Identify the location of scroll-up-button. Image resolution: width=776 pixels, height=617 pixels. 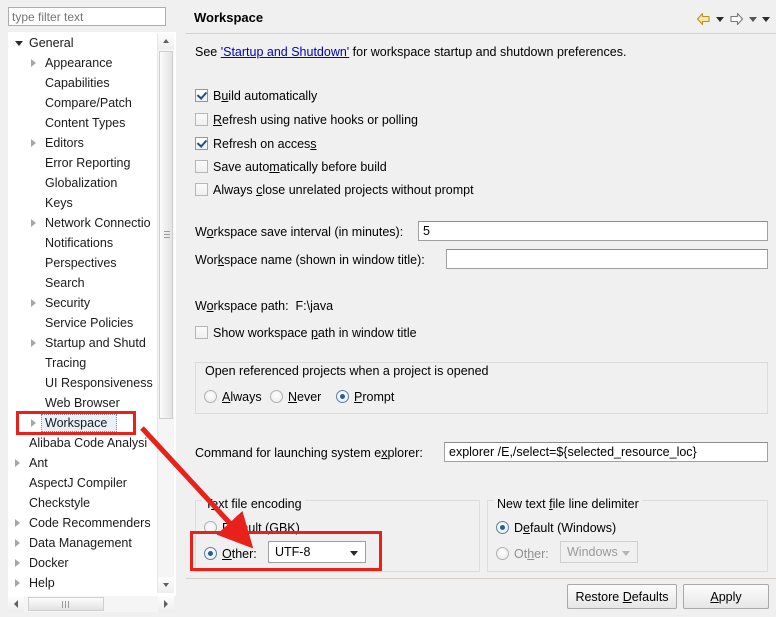
(166, 41).